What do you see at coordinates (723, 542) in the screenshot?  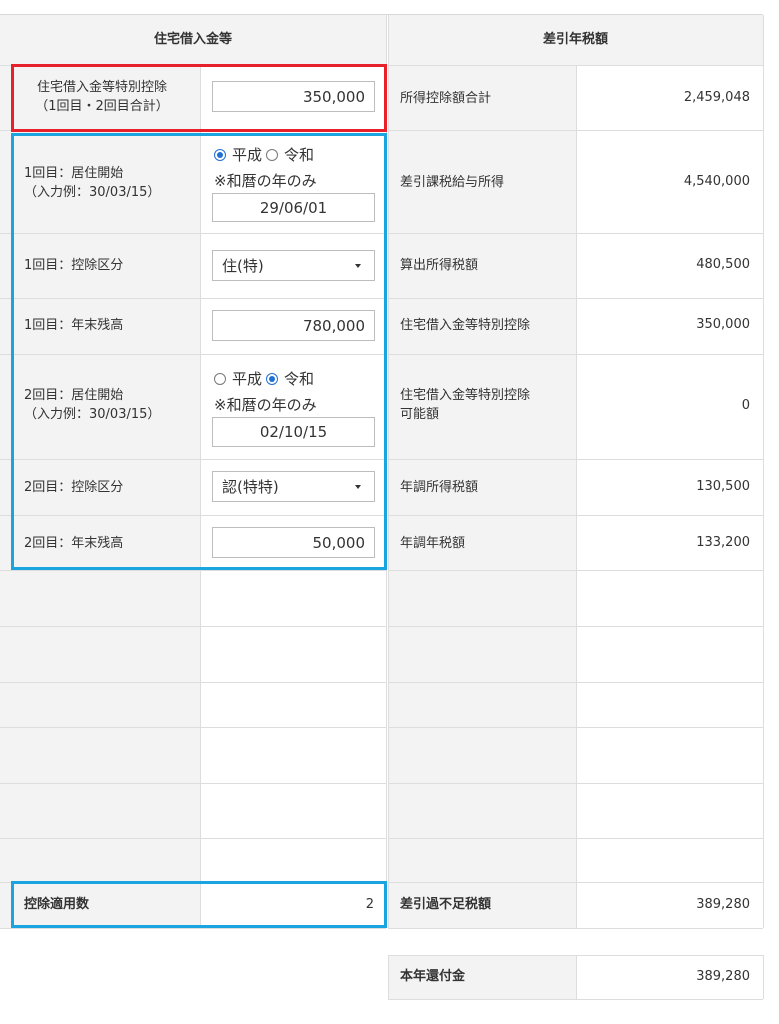 I see `right-row-value: 133,200` at bounding box center [723, 542].